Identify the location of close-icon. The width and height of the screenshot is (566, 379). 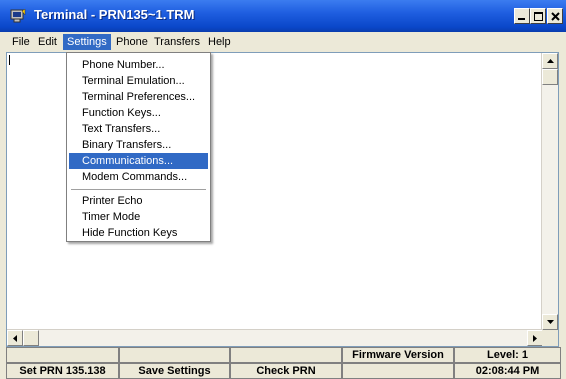
(555, 16).